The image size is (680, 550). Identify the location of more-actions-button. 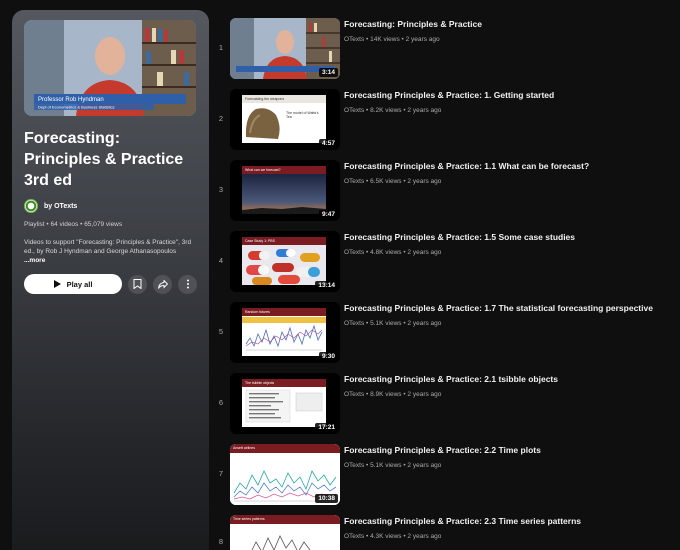
(187, 284).